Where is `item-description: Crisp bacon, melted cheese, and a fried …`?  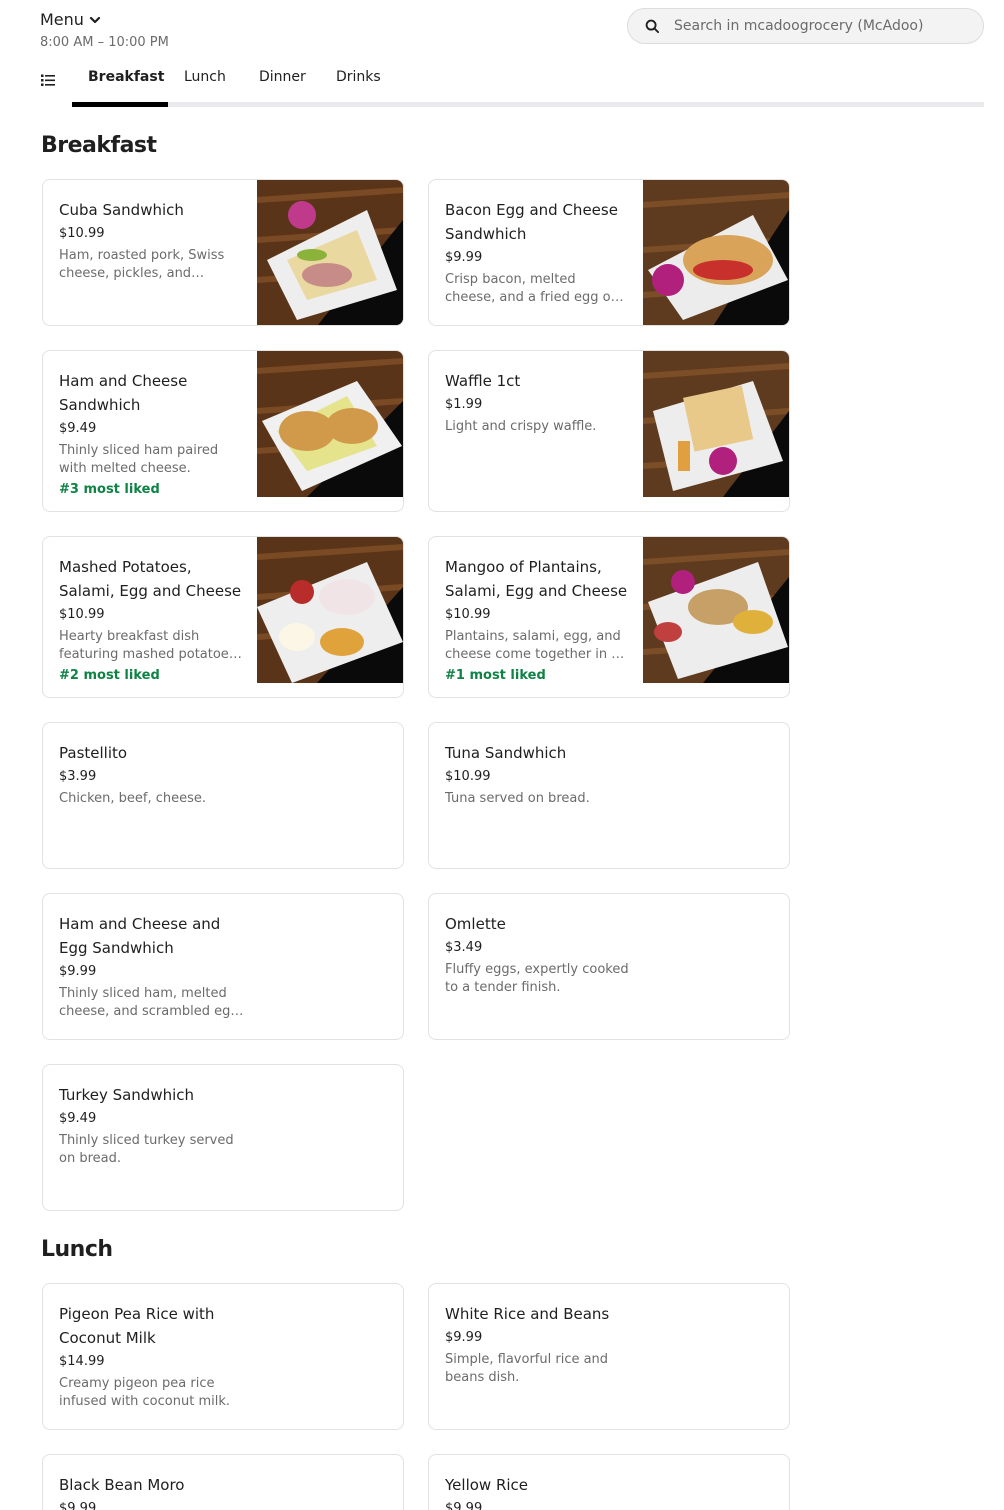 item-description: Crisp bacon, melted cheese, and a fried … is located at coordinates (532, 288).